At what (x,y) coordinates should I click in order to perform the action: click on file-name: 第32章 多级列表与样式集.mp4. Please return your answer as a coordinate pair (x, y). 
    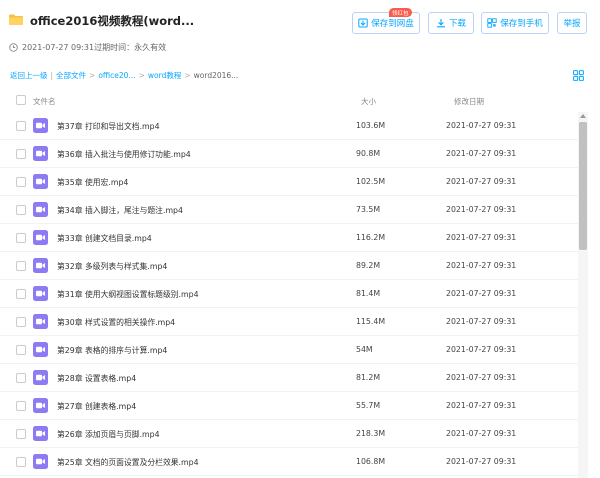
    Looking at the image, I should click on (112, 266).